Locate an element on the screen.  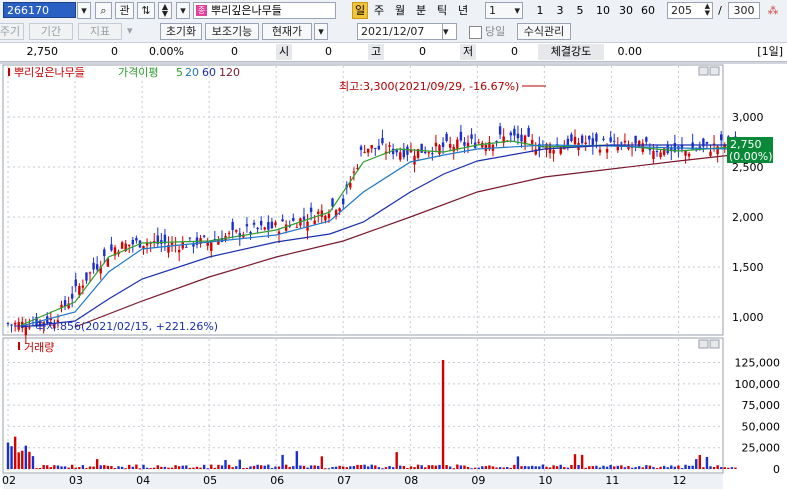
volume-legend-icon is located at coordinates (19, 346).